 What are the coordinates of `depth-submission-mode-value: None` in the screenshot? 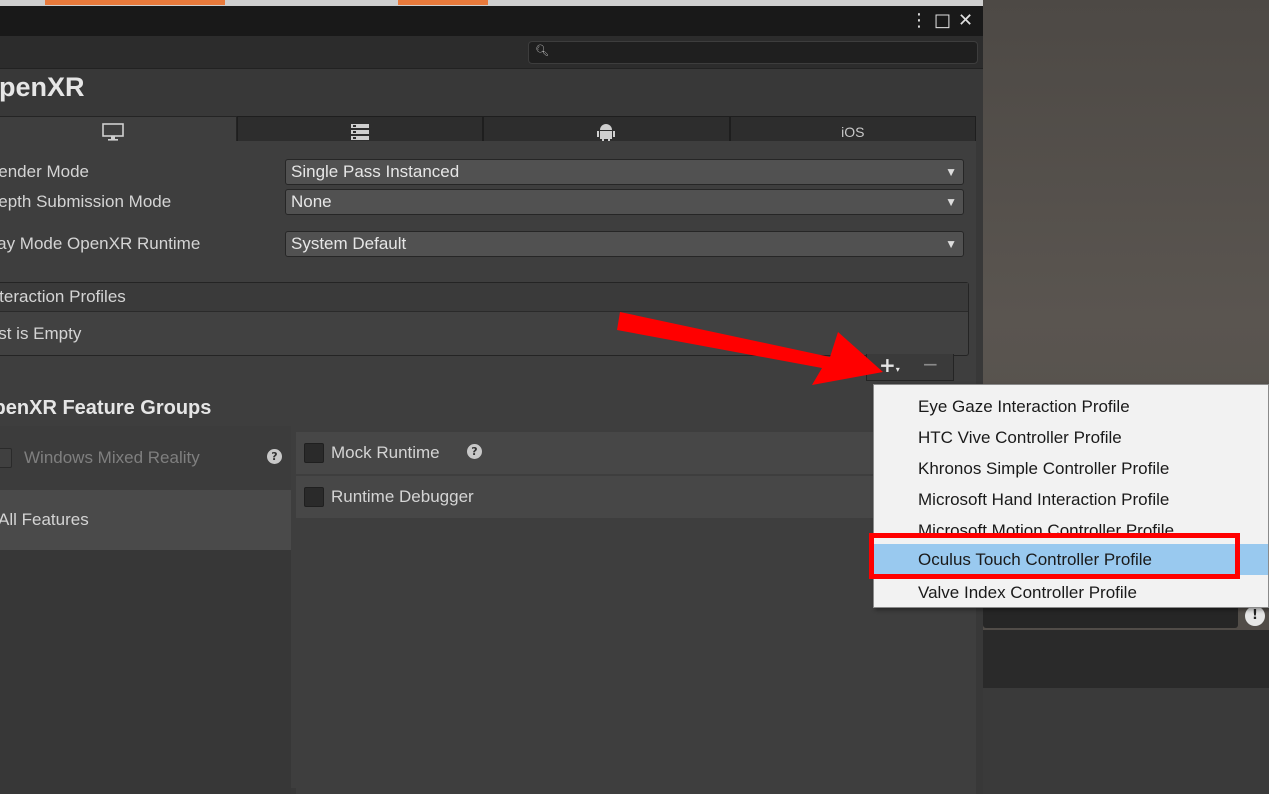 It's located at (311, 201).